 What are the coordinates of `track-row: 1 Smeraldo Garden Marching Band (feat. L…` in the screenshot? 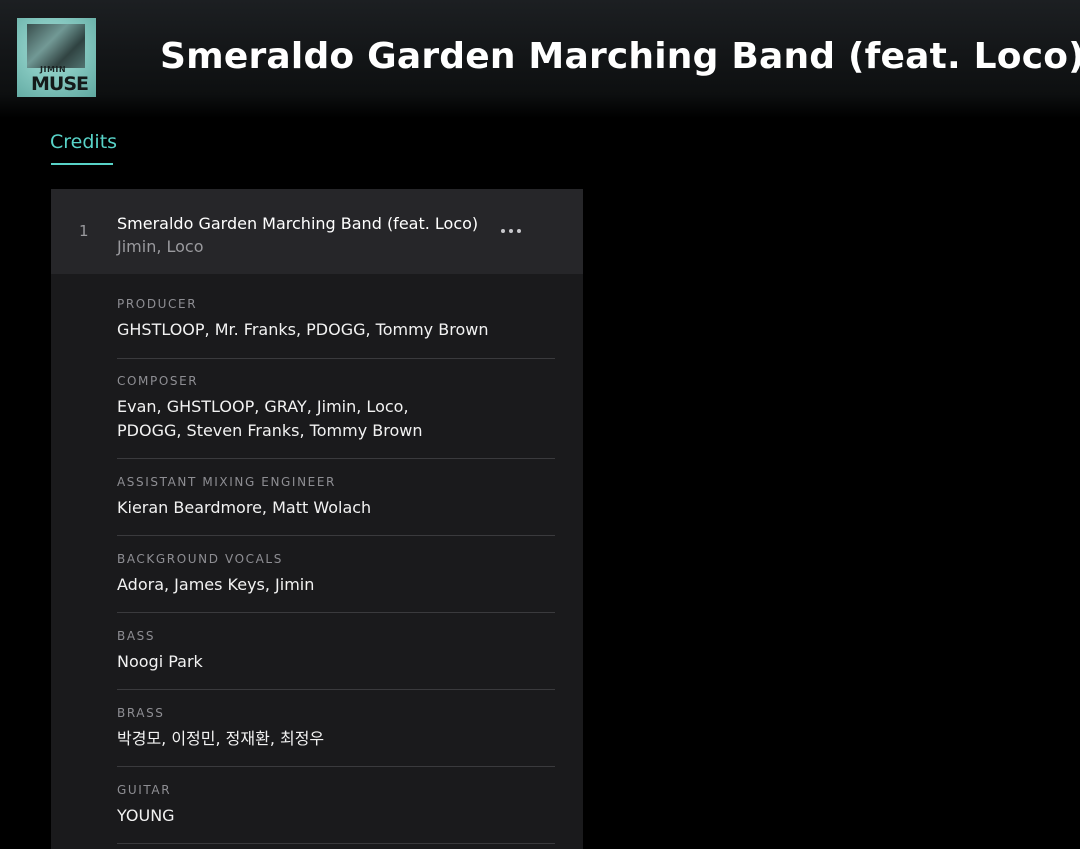 It's located at (317, 231).